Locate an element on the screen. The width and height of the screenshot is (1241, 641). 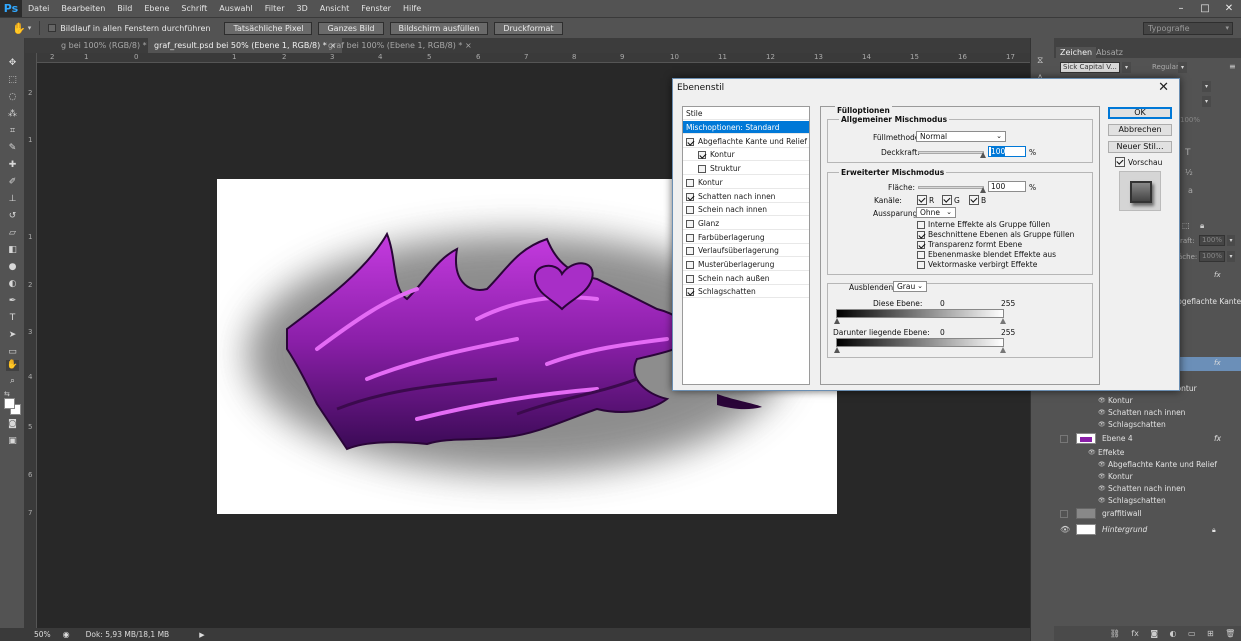
area-slider-thumb is located at coordinates (983, 190).